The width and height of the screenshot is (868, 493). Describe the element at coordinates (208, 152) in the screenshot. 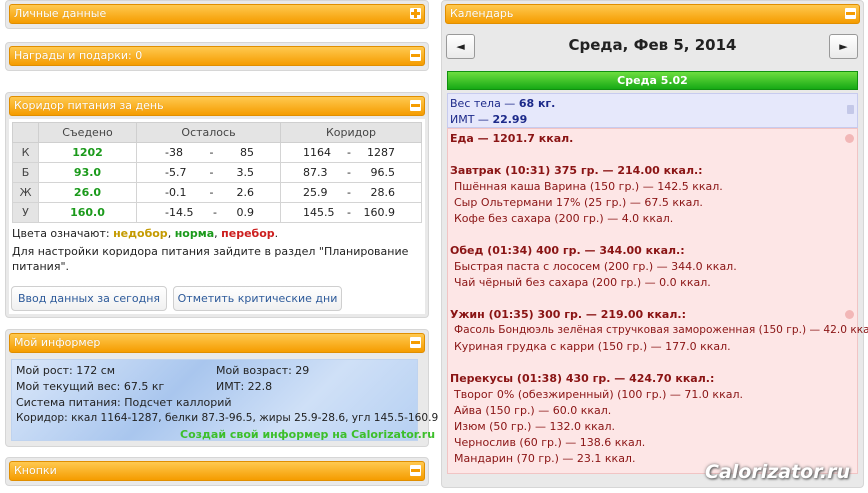

I see `left-range: -38-85` at that location.